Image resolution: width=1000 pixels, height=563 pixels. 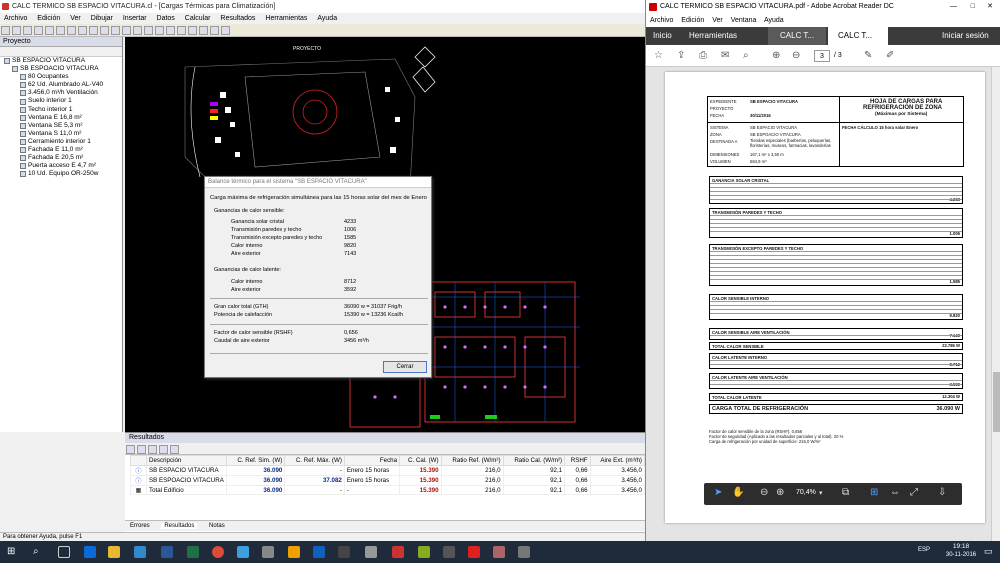 I want to click on clock-time: 19:18, so click(x=961, y=546).